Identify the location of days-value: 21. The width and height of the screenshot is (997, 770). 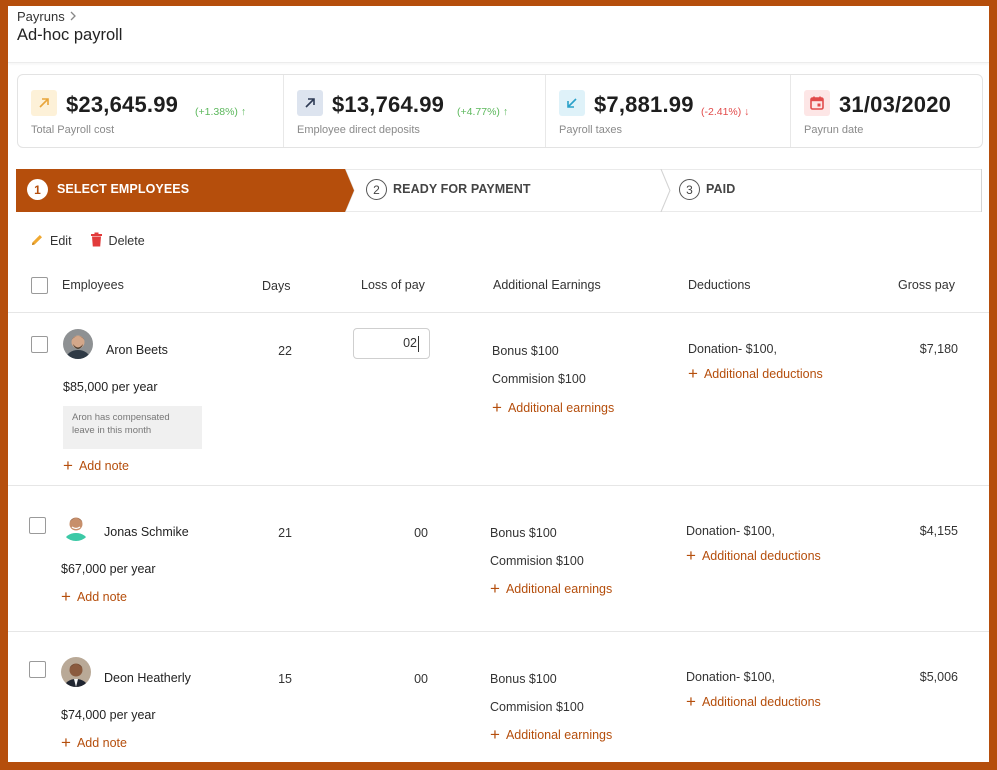
(285, 533).